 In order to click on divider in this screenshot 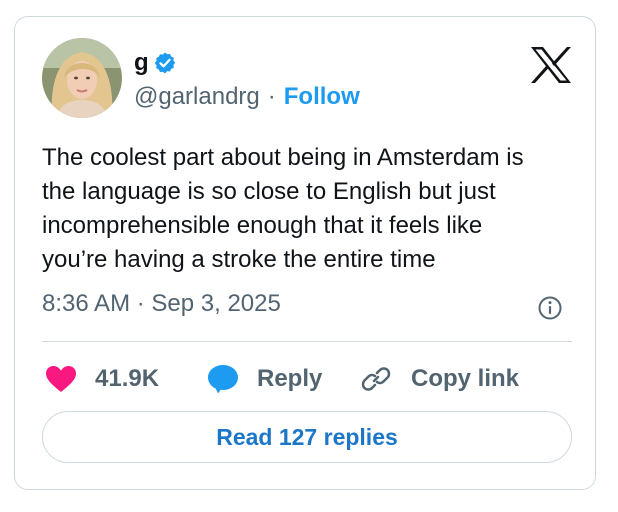, I will do `click(307, 341)`.